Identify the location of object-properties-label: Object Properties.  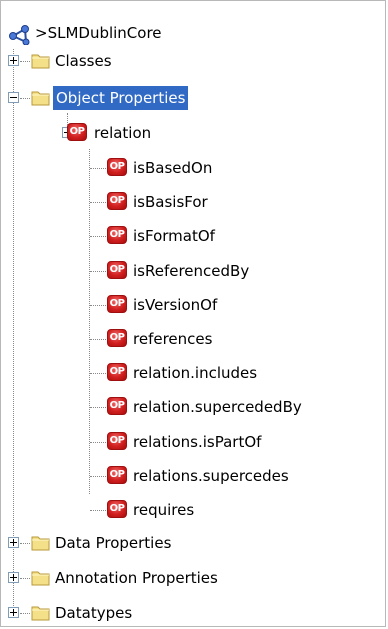
(121, 98).